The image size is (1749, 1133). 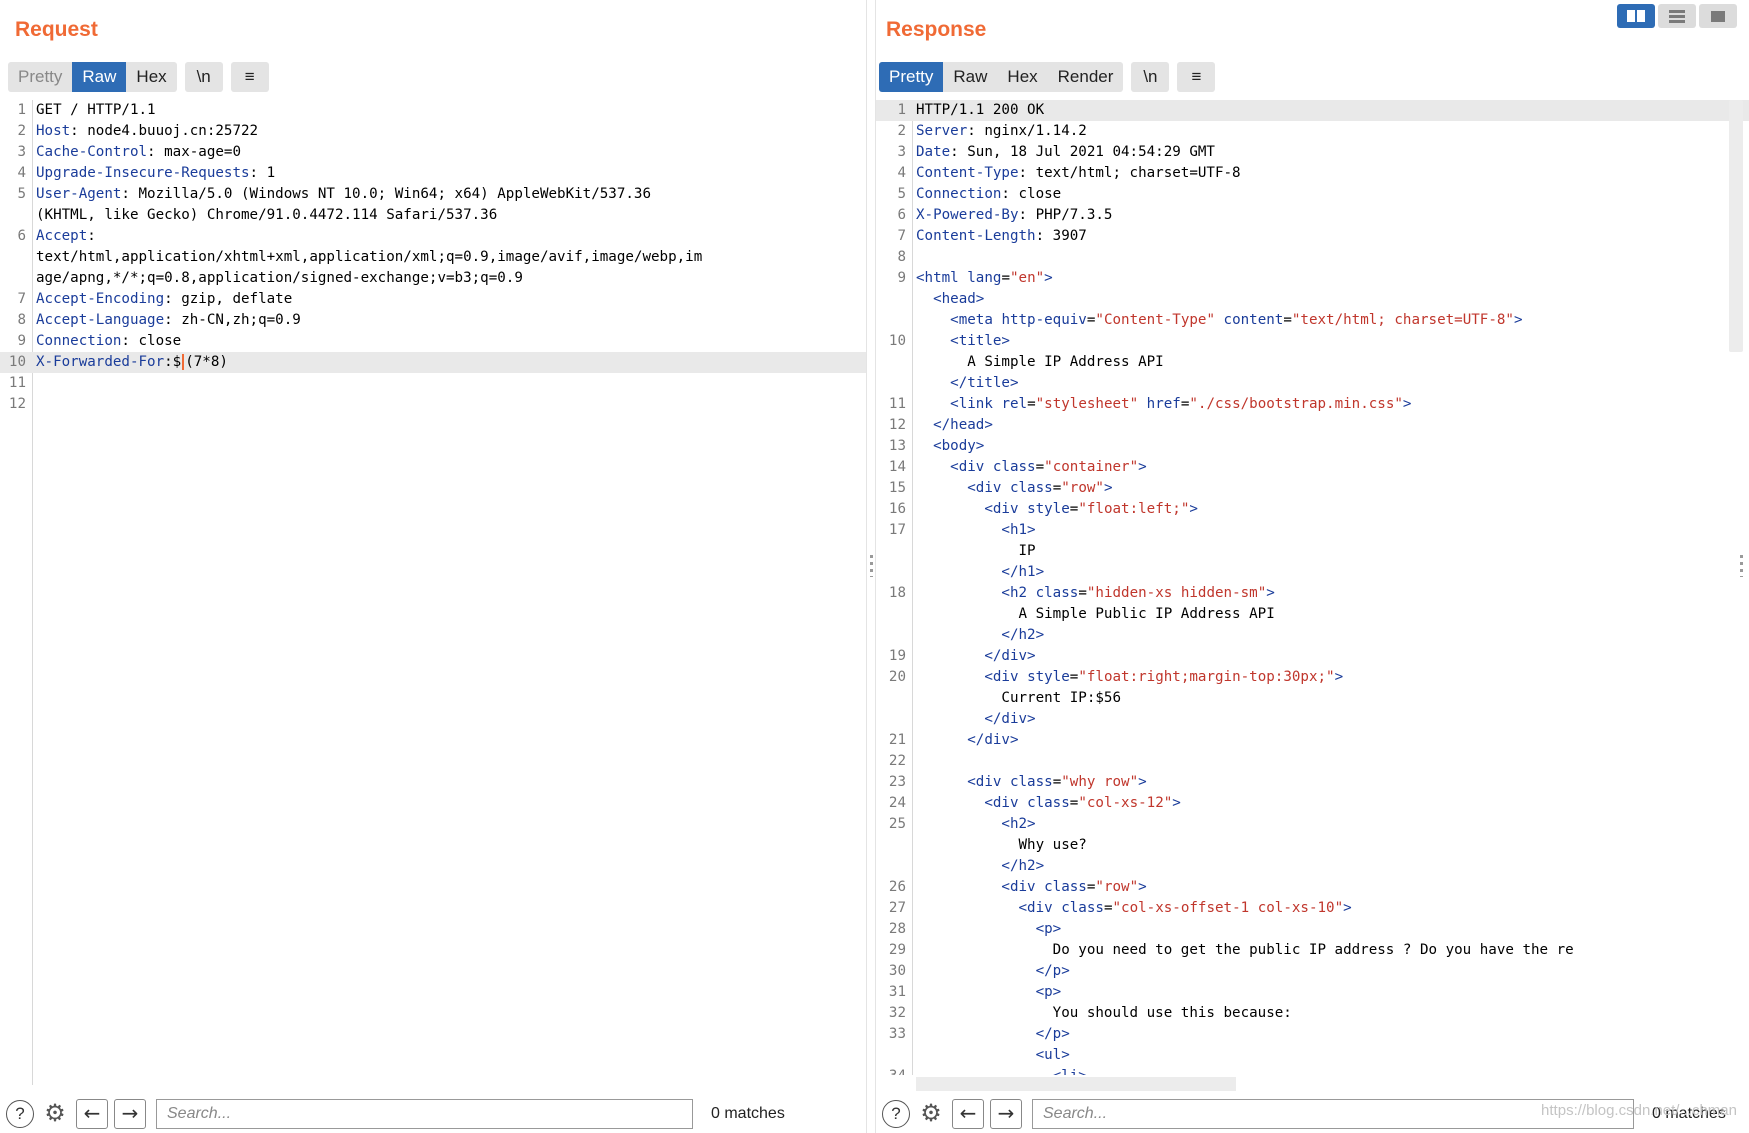 What do you see at coordinates (871, 566) in the screenshot?
I see `pane-splitter` at bounding box center [871, 566].